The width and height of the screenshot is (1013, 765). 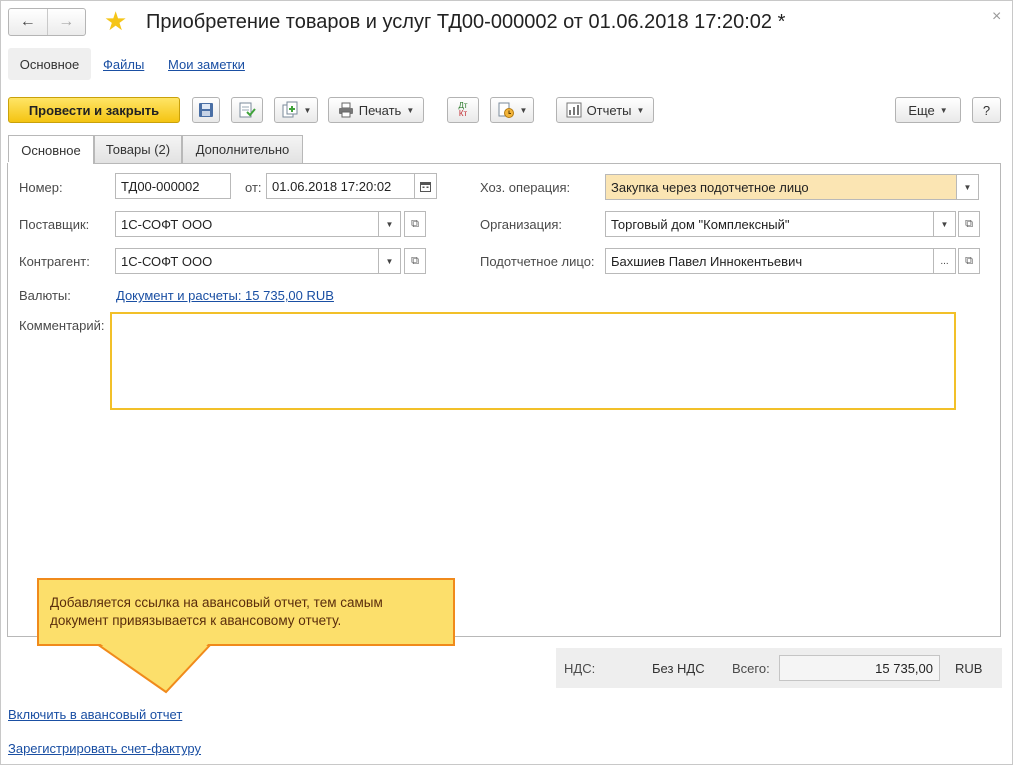 I want to click on create-based-icon, so click(x=290, y=109).